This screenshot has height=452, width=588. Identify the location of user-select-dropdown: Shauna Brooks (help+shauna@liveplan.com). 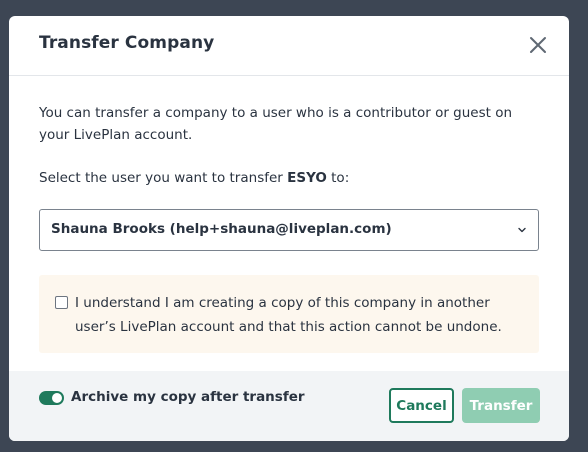
(289, 230).